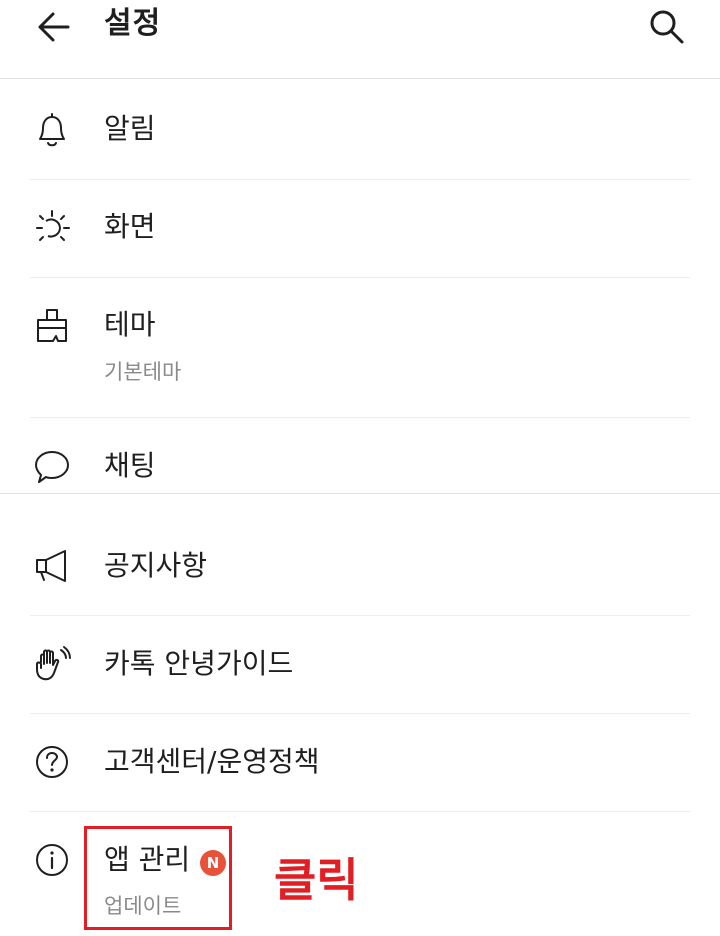 This screenshot has width=720, height=936. I want to click on chat-bubble-icon, so click(52, 467).